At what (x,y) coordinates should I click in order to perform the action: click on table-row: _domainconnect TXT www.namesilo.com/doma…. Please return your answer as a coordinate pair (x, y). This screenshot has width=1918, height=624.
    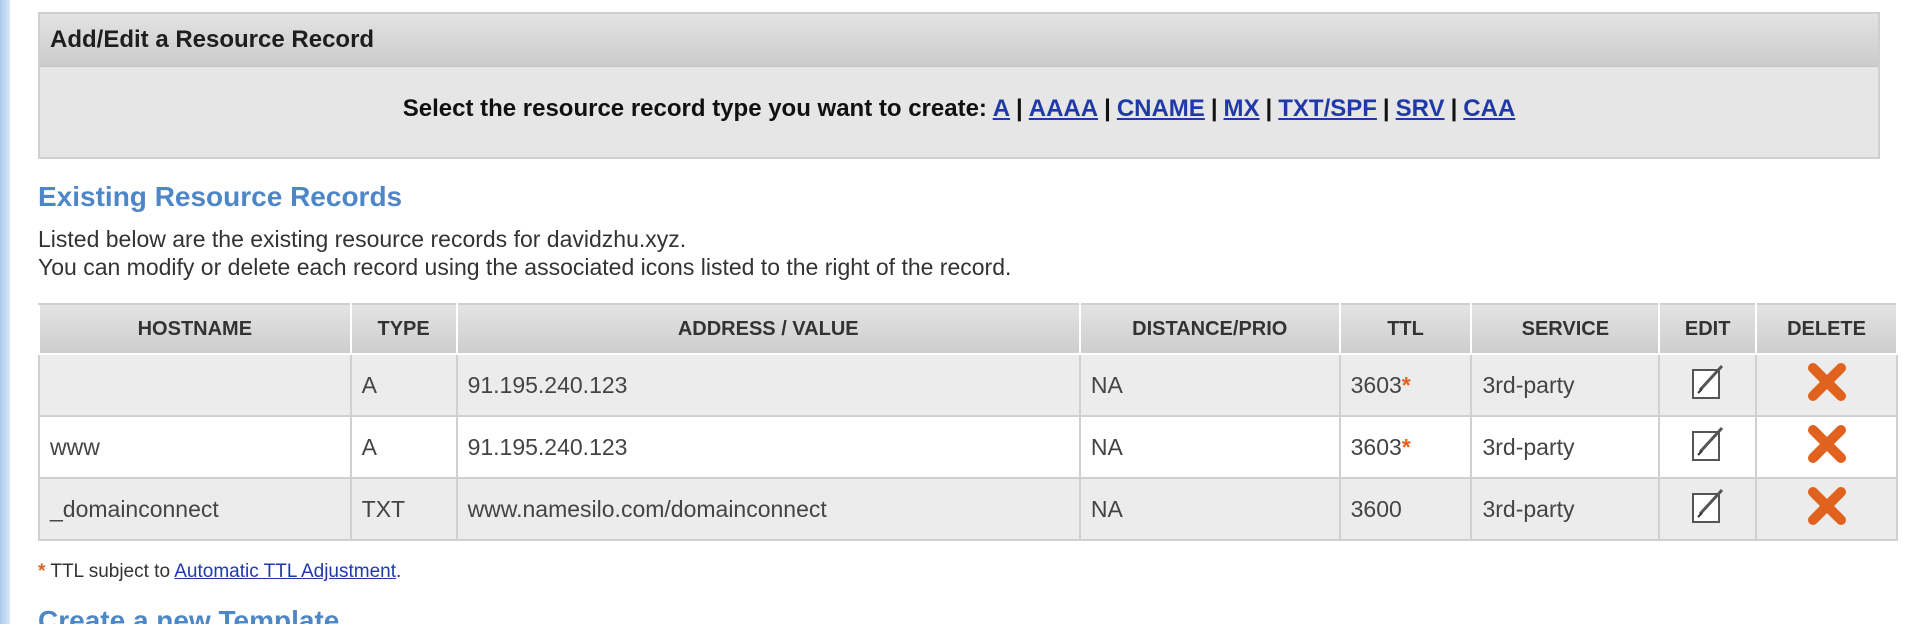
    Looking at the image, I should click on (968, 509).